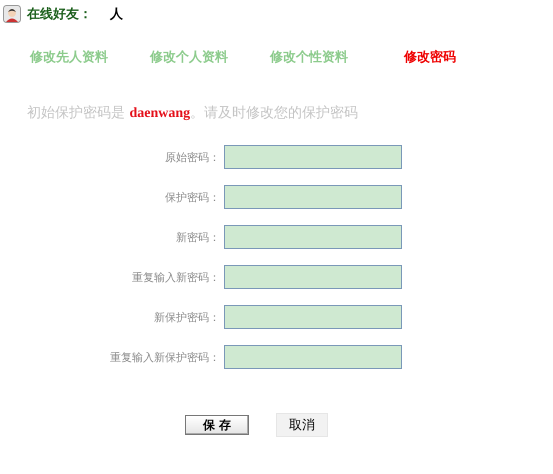  Describe the element at coordinates (198, 237) in the screenshot. I see `field-label: 新密码：` at that location.